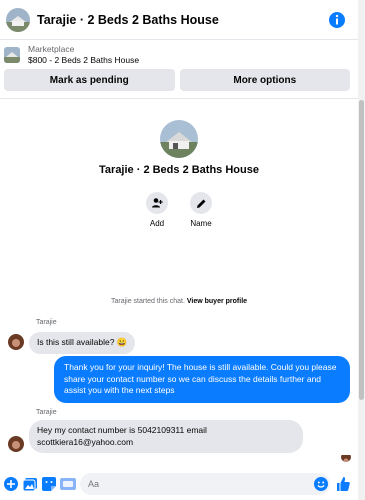 This screenshot has height=500, width=365. I want to click on marketplace-listing: Marketplace $800 - 2 Beds 2 Baths House, so click(179, 55).